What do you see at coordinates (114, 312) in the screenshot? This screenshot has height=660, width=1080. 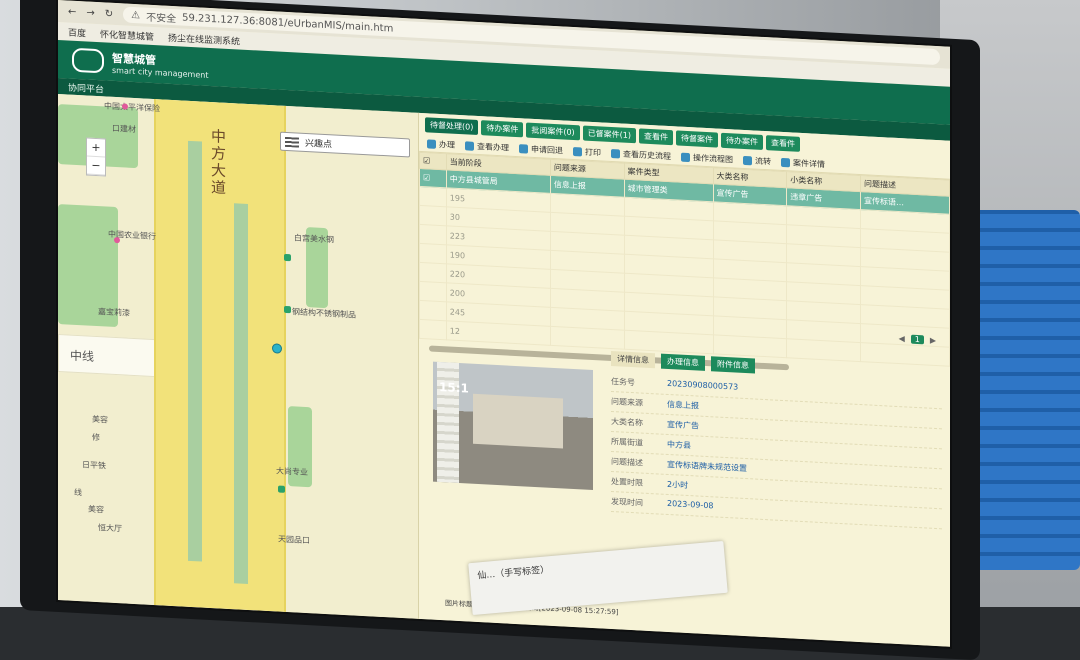 I see `map-label: 嘉宝莉漆` at bounding box center [114, 312].